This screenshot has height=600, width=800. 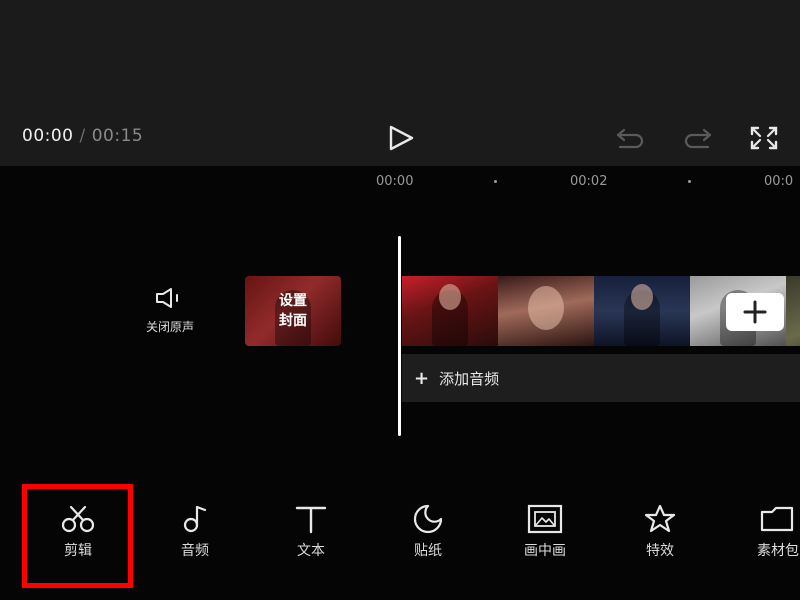 What do you see at coordinates (469, 379) in the screenshot?
I see `add-audio-label: 添加音频` at bounding box center [469, 379].